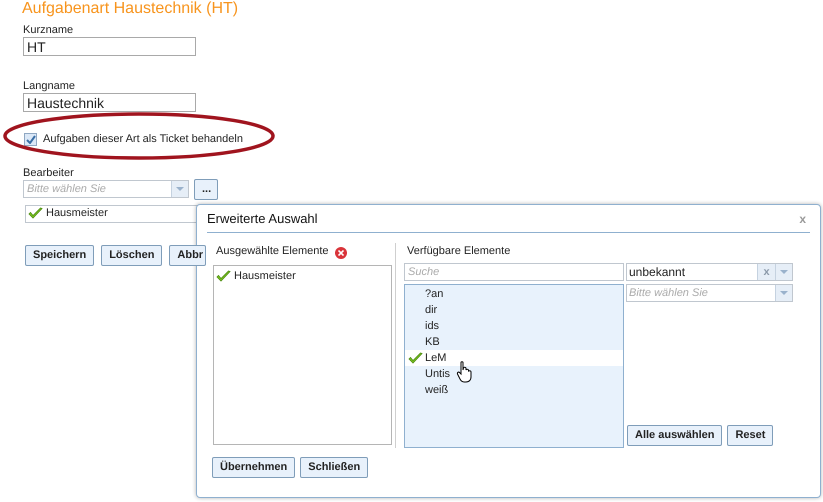 The image size is (823, 502). What do you see at coordinates (59, 255) in the screenshot?
I see `button: Speichern` at bounding box center [59, 255].